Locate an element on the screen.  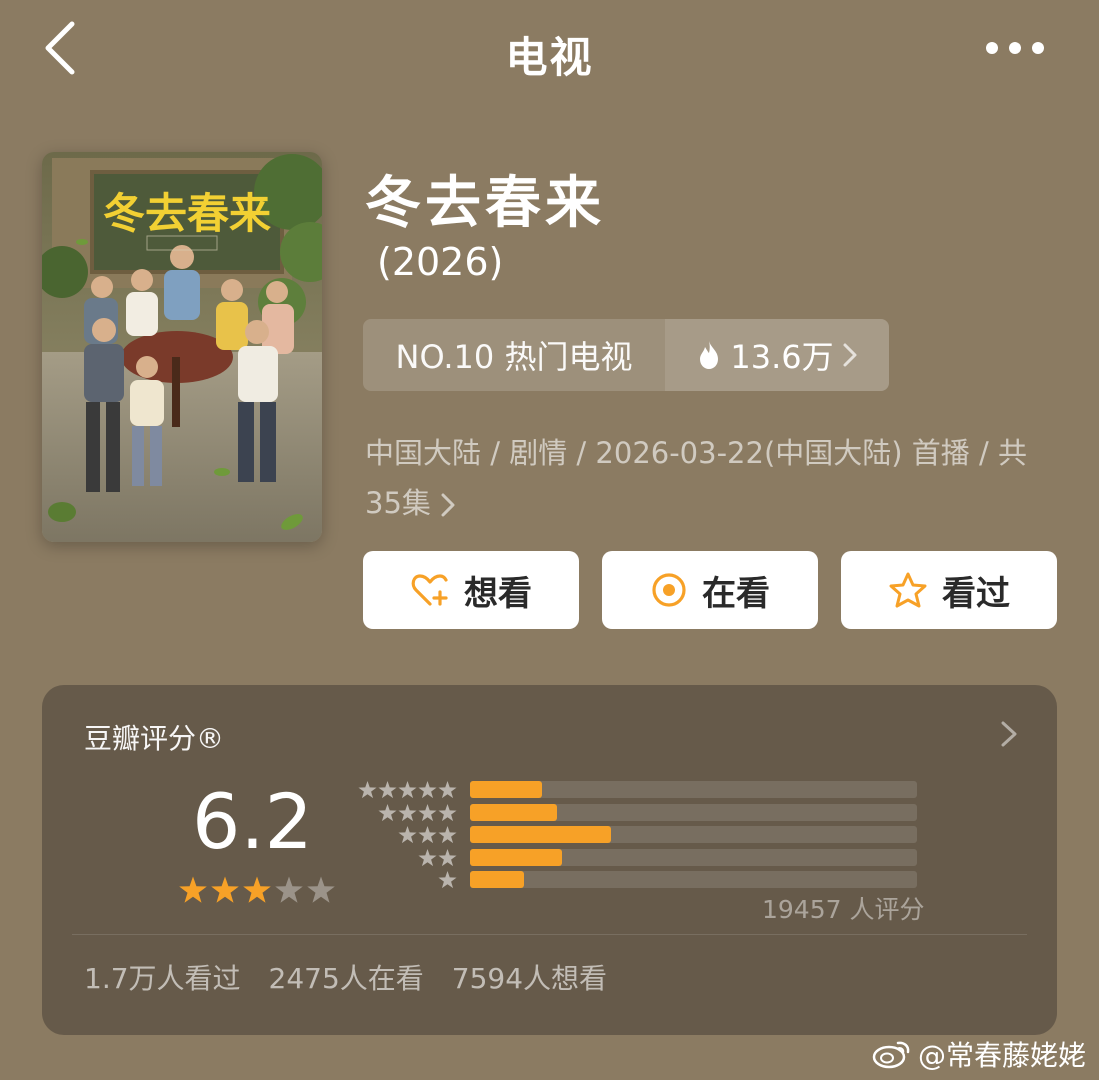
divider is located at coordinates (549, 934).